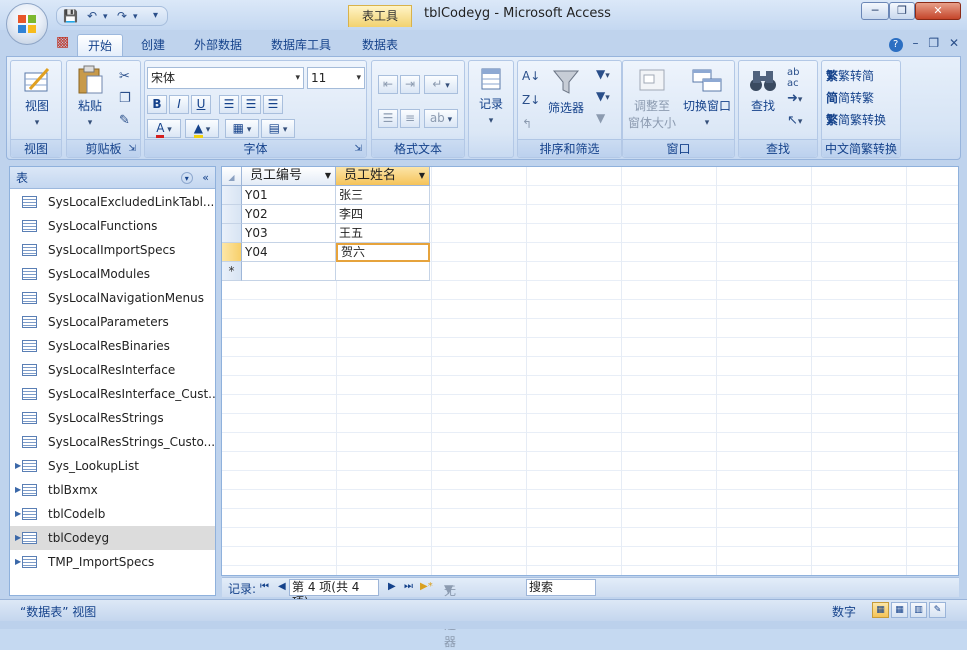 Image resolution: width=967 pixels, height=650 pixels. Describe the element at coordinates (273, 104) in the screenshot. I see `align-right-button: ☰` at that location.